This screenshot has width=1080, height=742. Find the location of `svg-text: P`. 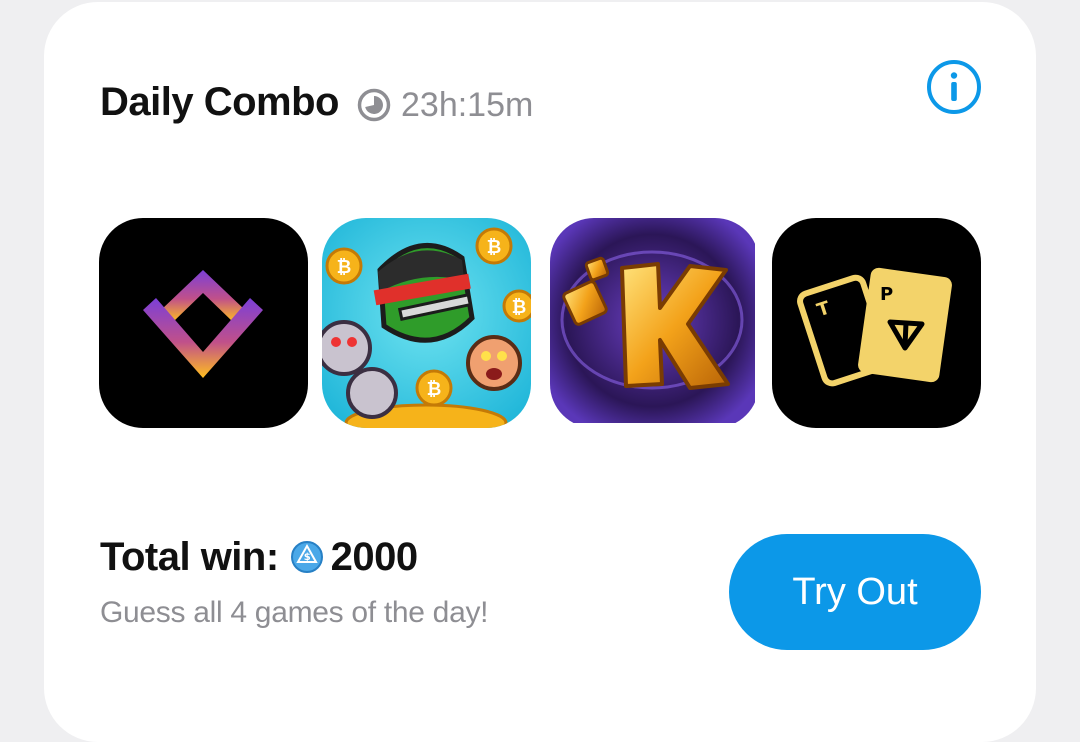

svg-text: P is located at coordinates (886, 294).